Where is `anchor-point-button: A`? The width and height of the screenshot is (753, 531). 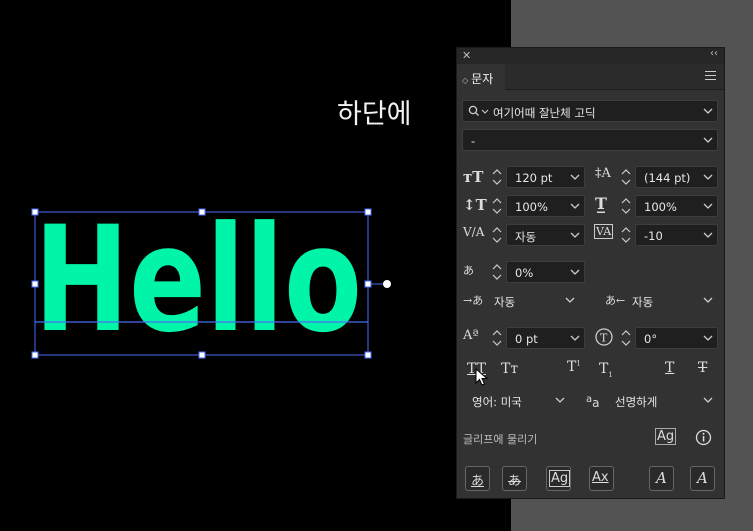 anchor-point-button: A is located at coordinates (702, 478).